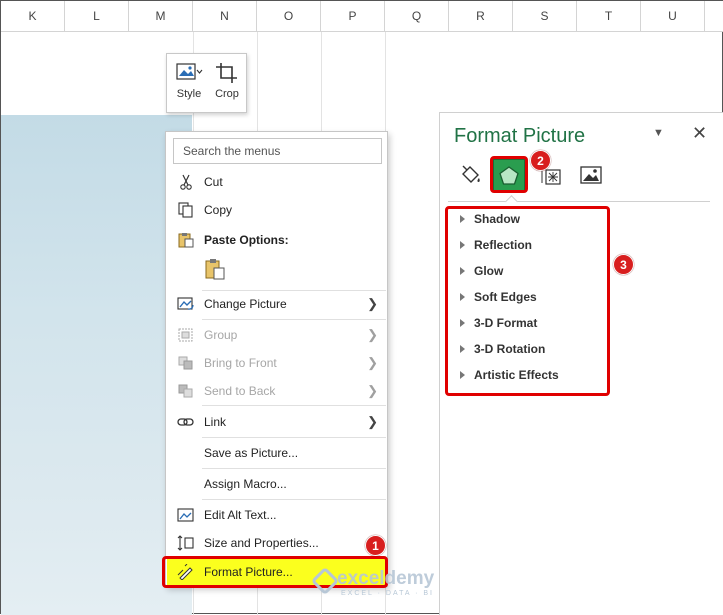 This screenshot has width=723, height=615. I want to click on picture-style-icon, so click(189, 71).